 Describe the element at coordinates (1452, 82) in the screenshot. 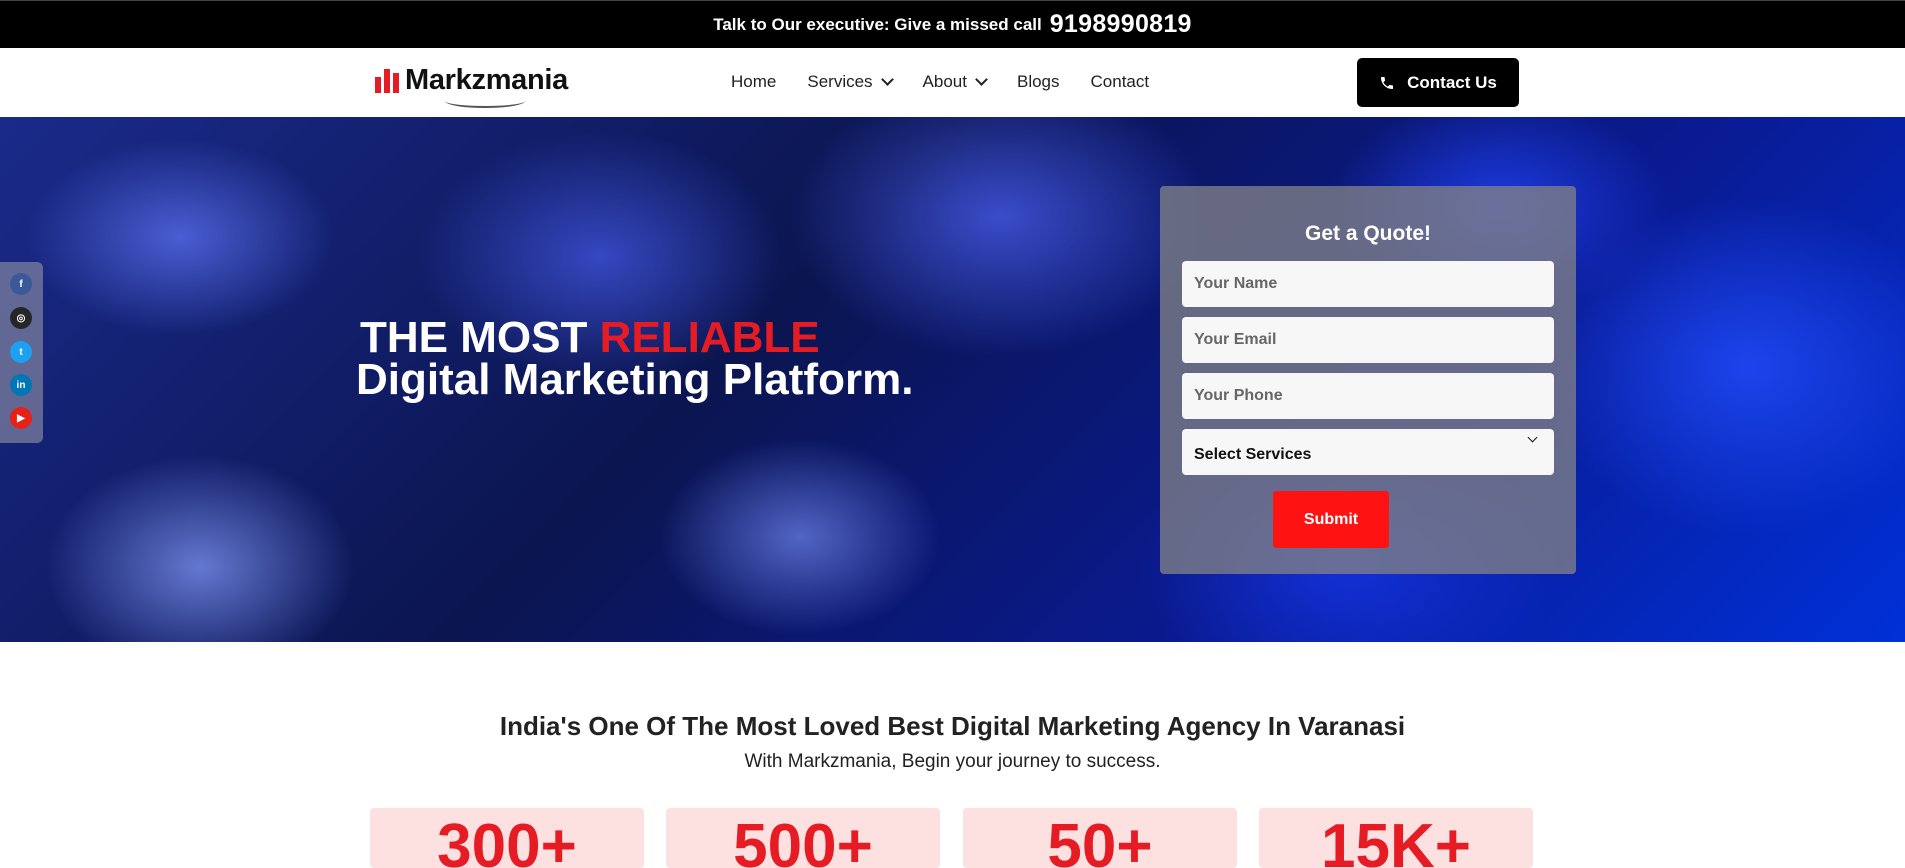

I see `contact-us-label: Contact Us` at that location.